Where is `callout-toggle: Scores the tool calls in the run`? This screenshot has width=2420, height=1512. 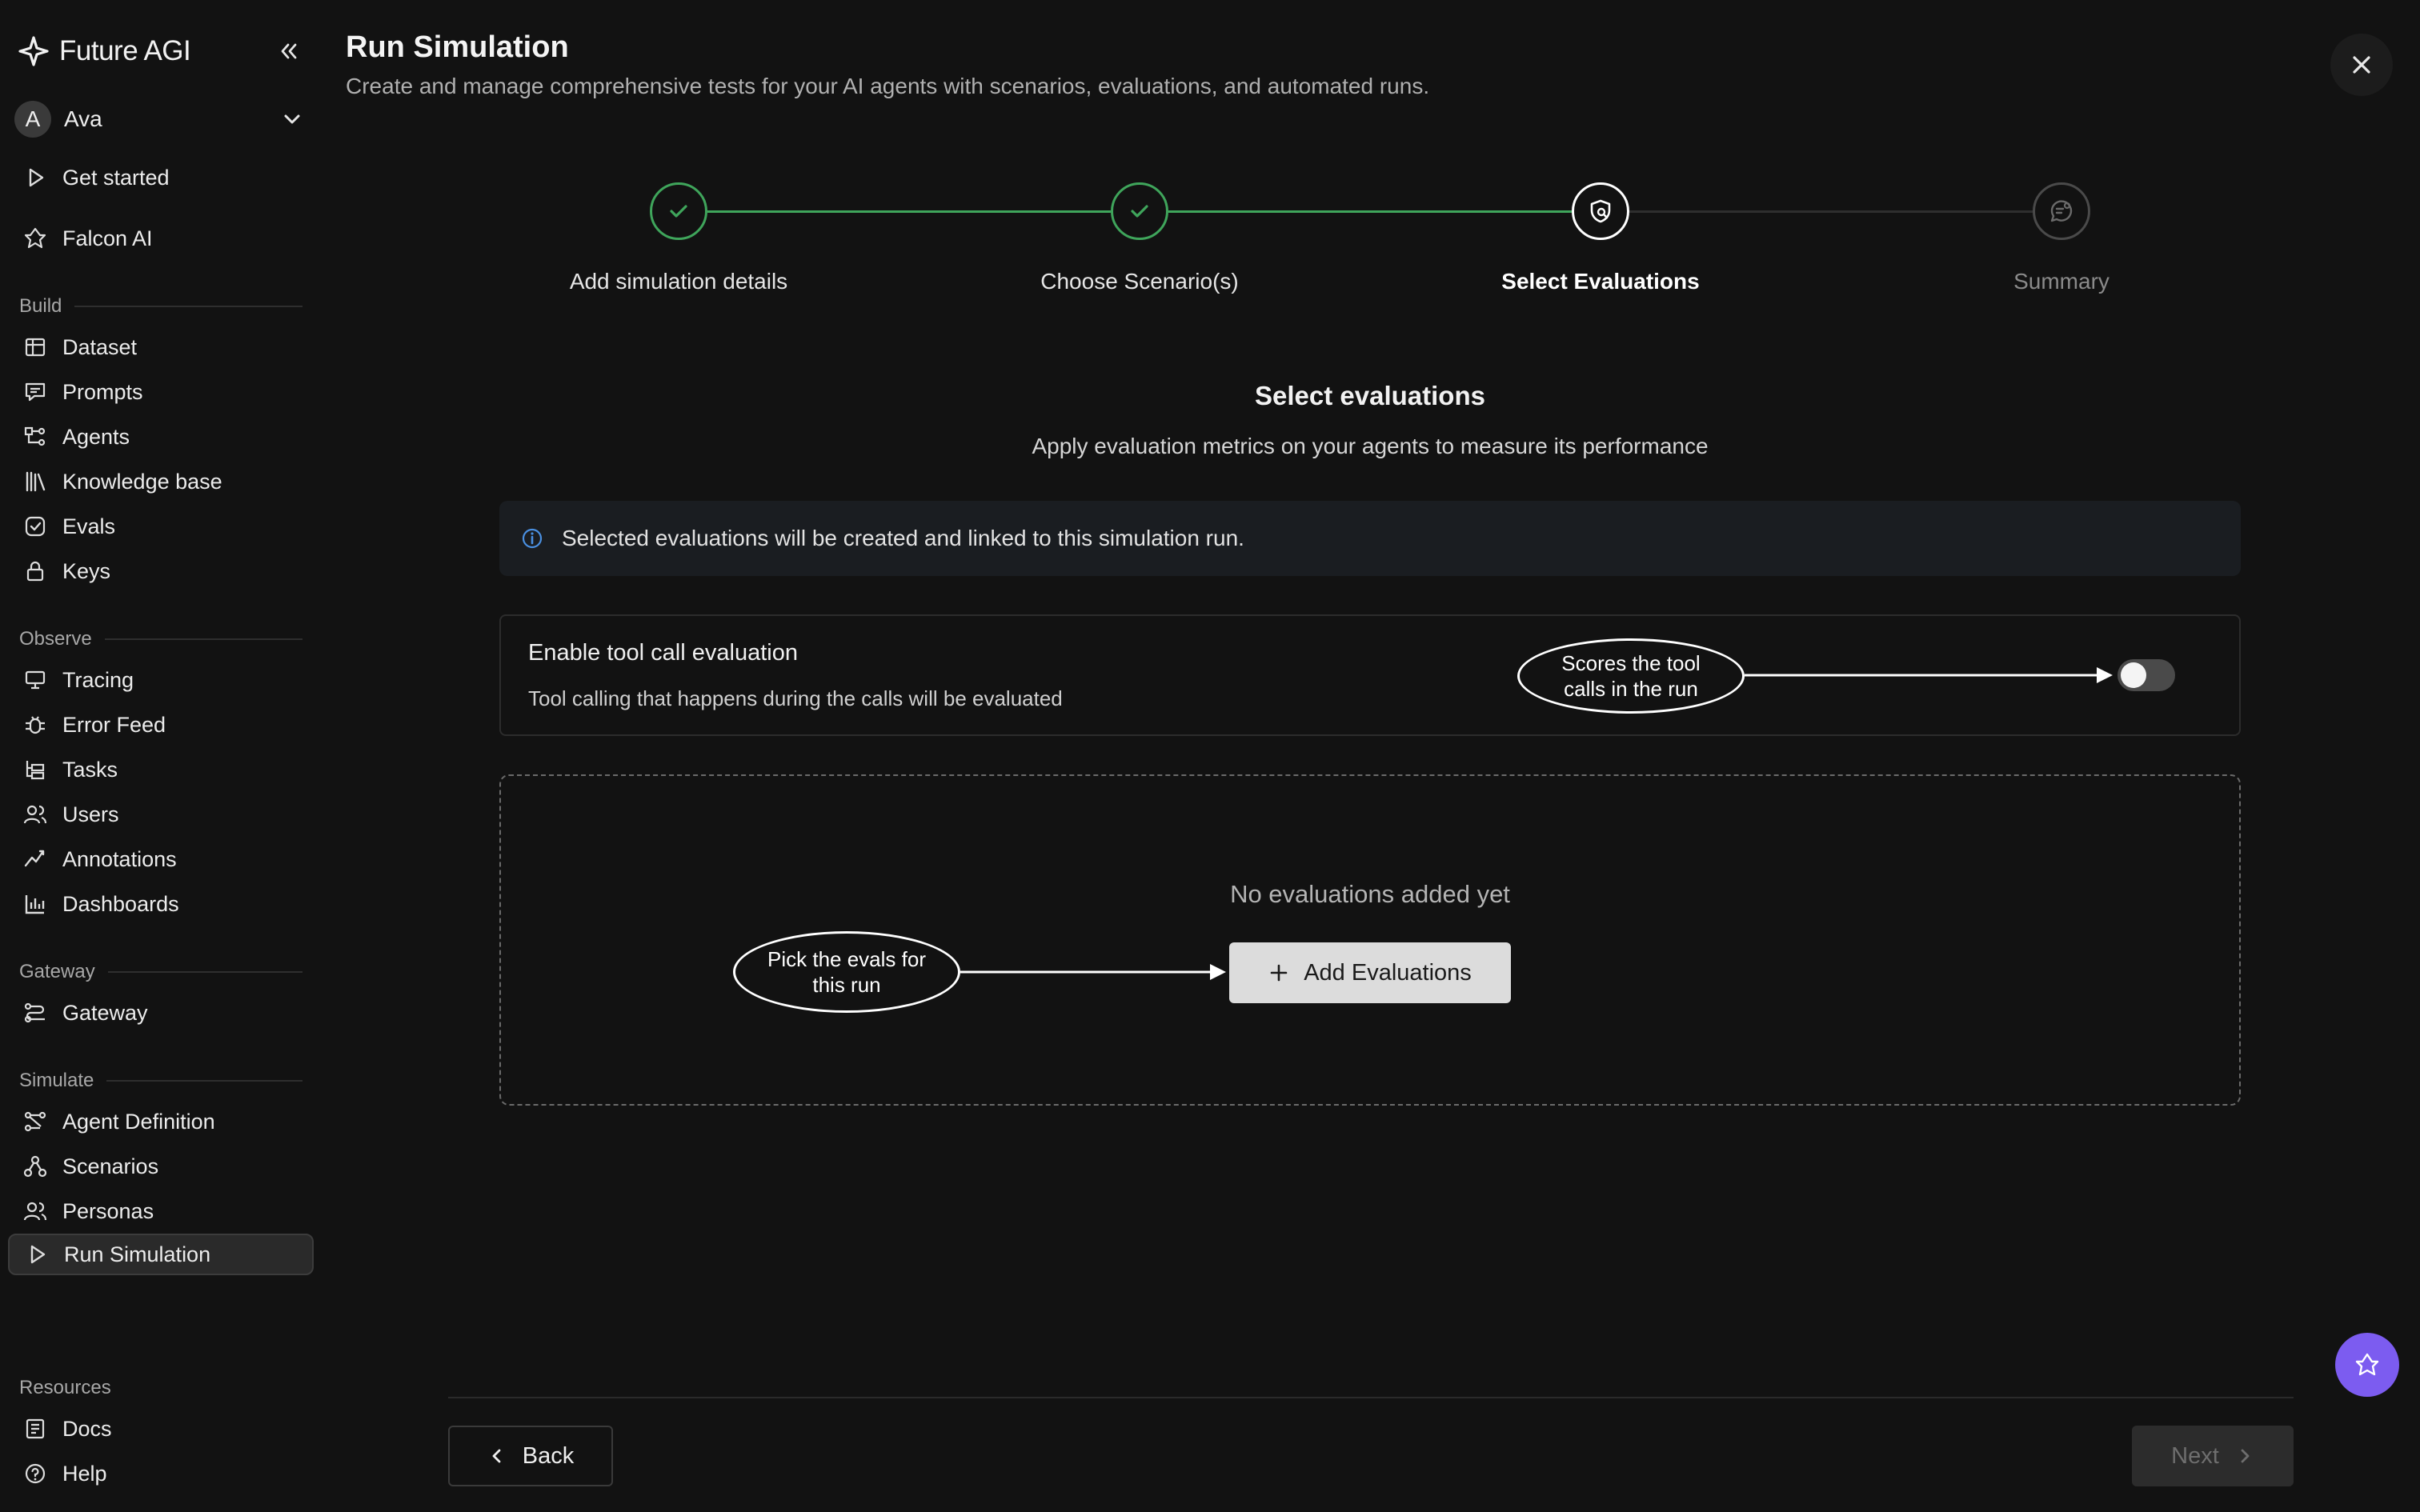
callout-toggle: Scores the tool calls in the run is located at coordinates (1631, 676).